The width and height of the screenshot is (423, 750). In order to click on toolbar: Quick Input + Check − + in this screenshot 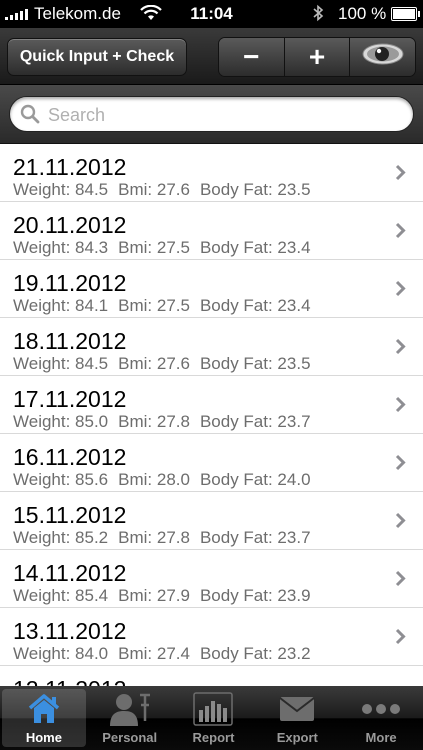, I will do `click(211, 56)`.